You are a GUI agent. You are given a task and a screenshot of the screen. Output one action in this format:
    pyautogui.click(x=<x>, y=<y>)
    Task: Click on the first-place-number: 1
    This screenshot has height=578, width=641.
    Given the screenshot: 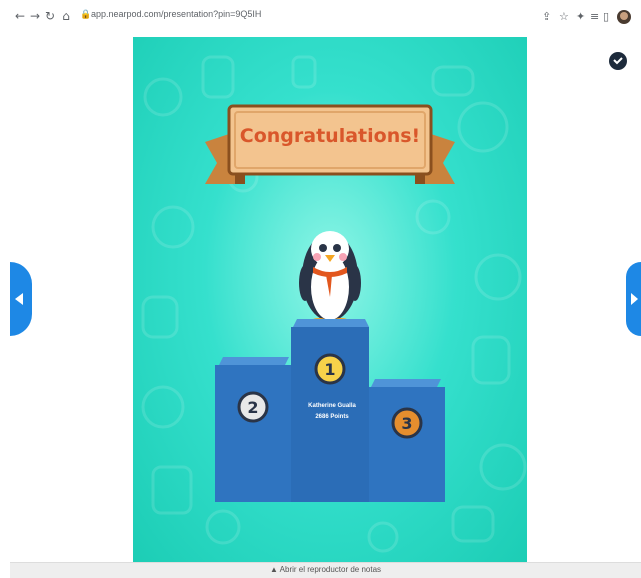 What is the action you would take?
    pyautogui.click(x=330, y=369)
    